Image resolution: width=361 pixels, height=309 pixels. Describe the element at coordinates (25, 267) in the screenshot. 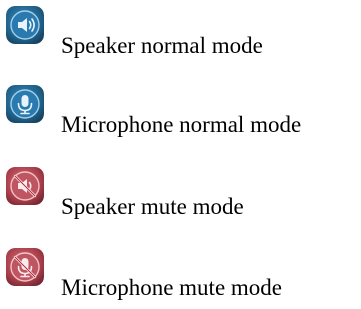

I see `microphone-mute-icon` at that location.